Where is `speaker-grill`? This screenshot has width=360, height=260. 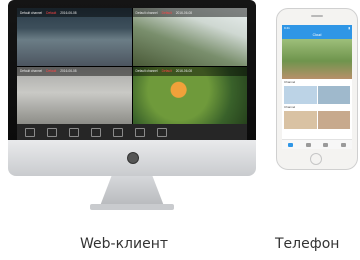 speaker-grill is located at coordinates (317, 16).